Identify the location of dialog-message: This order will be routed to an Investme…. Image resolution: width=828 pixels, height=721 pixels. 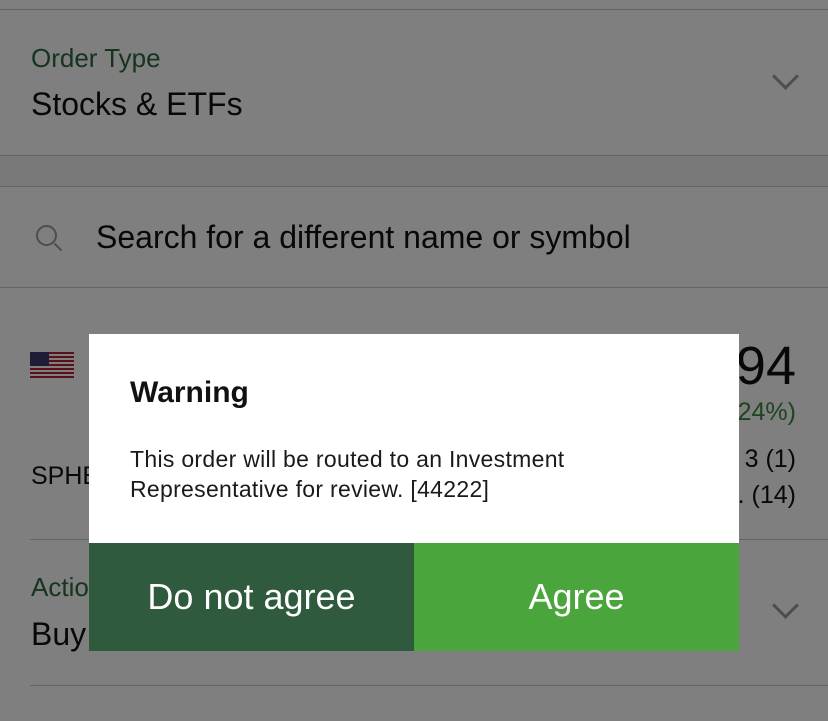
(347, 474).